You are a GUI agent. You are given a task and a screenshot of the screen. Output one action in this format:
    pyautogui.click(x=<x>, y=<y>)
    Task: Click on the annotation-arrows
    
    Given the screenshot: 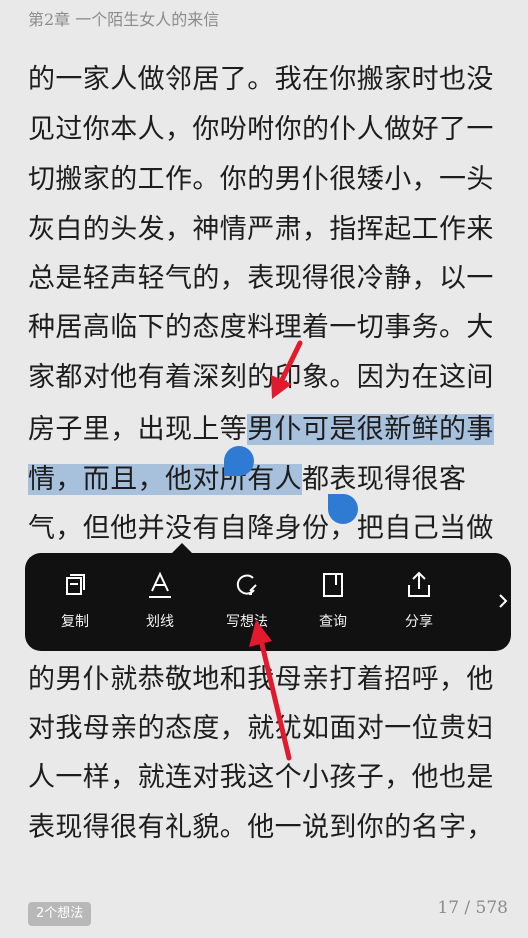 What is the action you would take?
    pyautogui.click(x=276, y=550)
    